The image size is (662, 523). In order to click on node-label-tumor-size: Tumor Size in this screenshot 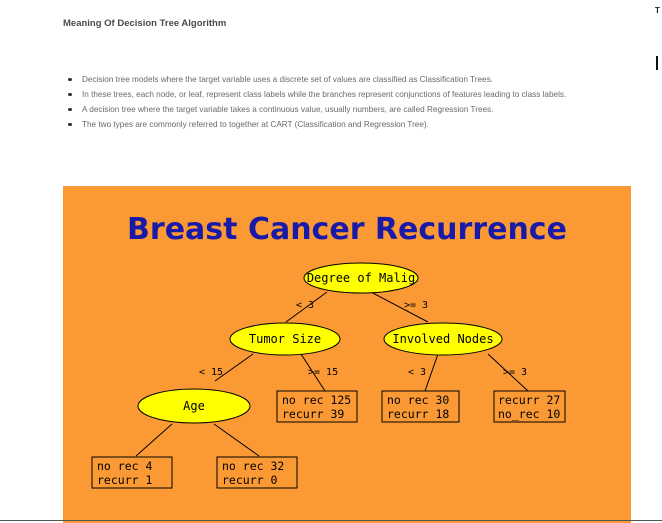, I will do `click(285, 339)`.